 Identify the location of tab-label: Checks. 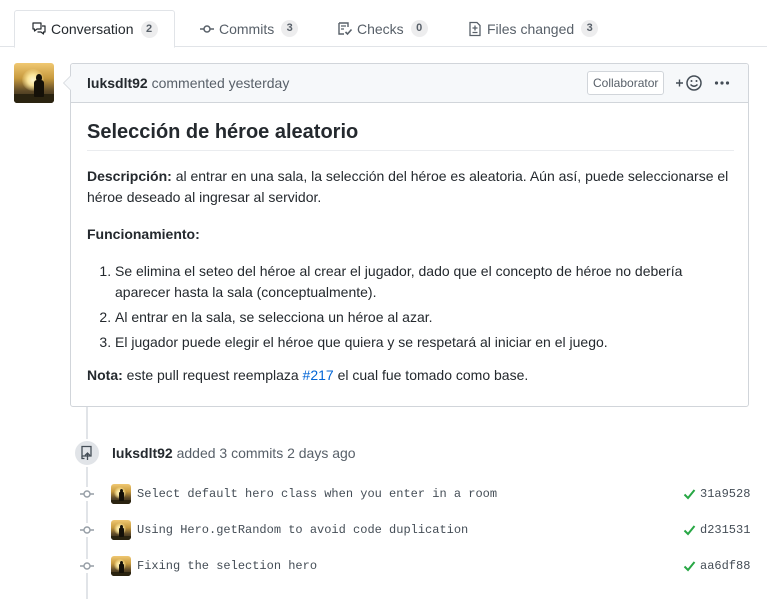
(380, 28).